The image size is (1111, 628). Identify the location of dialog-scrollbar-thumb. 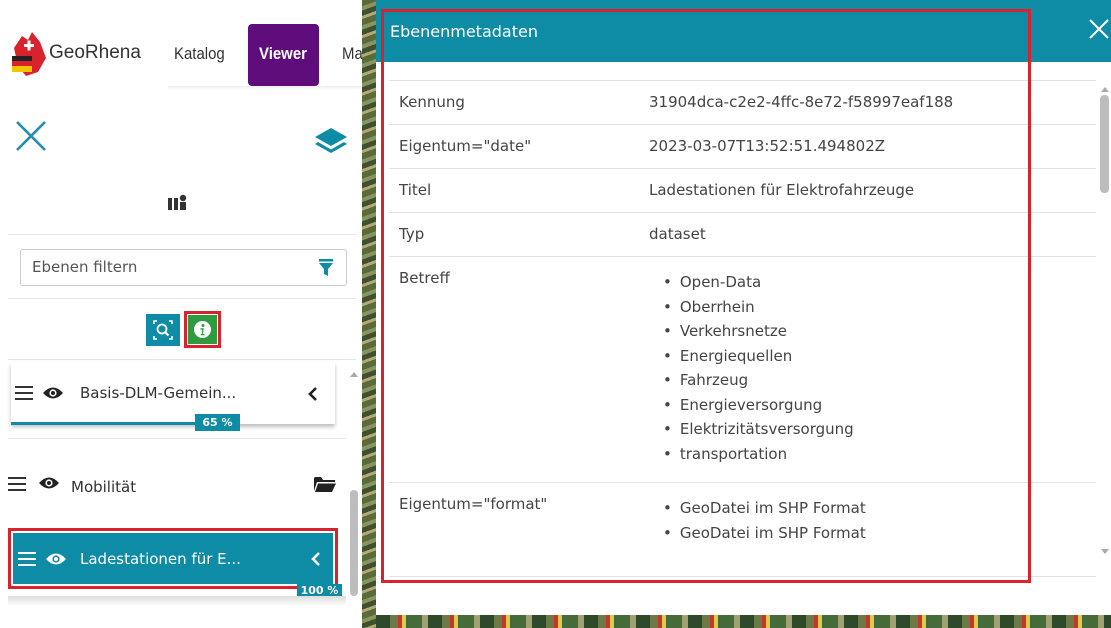
(1104, 144).